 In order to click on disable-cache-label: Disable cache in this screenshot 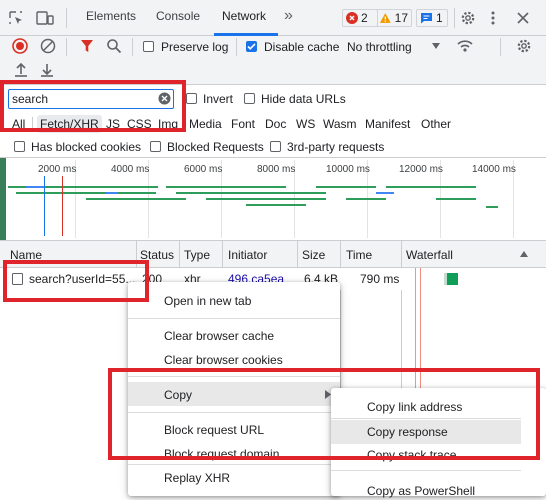, I will do `click(302, 47)`.